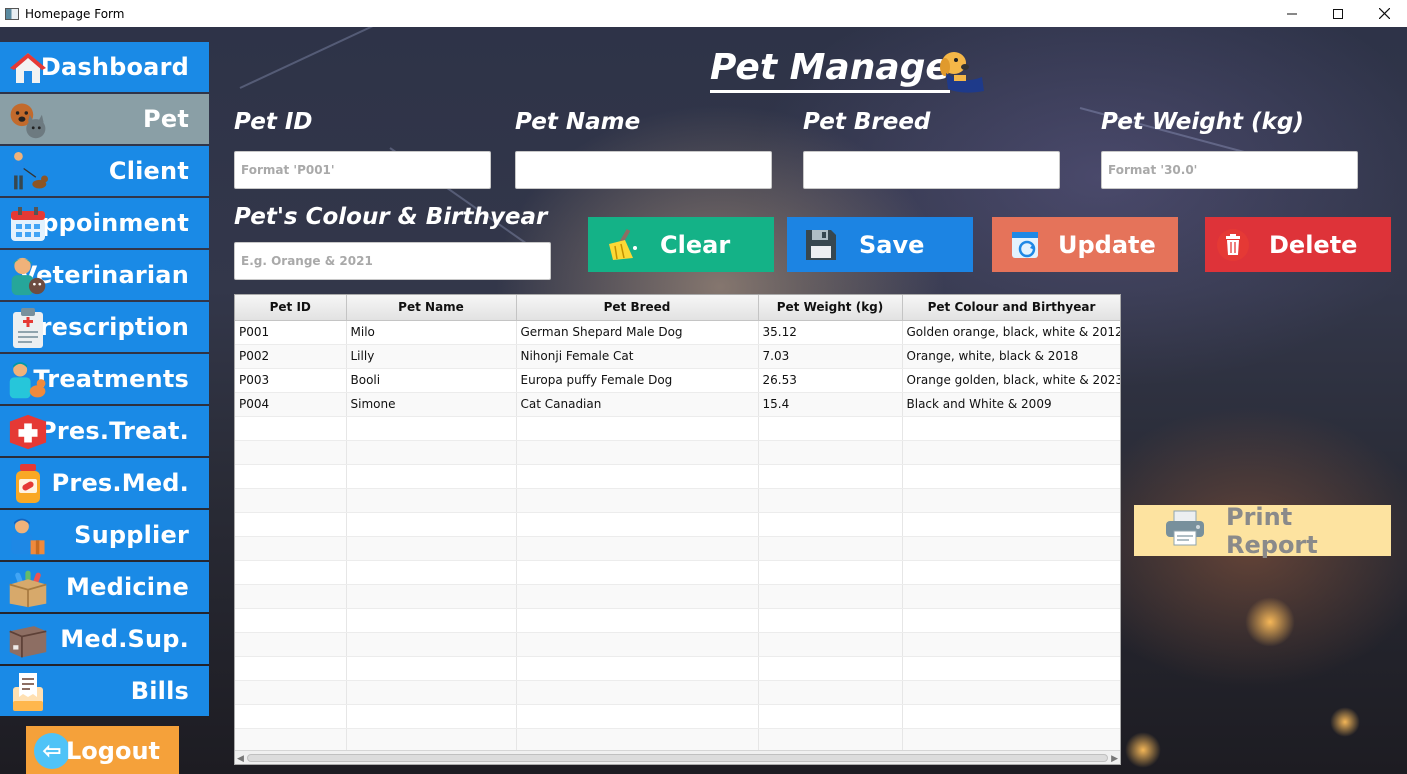 The width and height of the screenshot is (1407, 774). What do you see at coordinates (1114, 757) in the screenshot?
I see `scroll-right-icon: ▶` at bounding box center [1114, 757].